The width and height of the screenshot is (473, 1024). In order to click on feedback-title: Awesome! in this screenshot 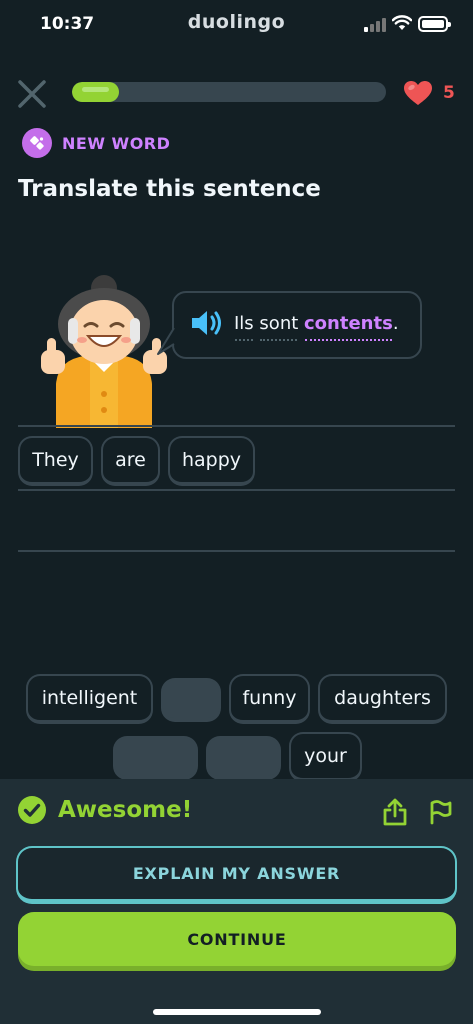, I will do `click(125, 810)`.